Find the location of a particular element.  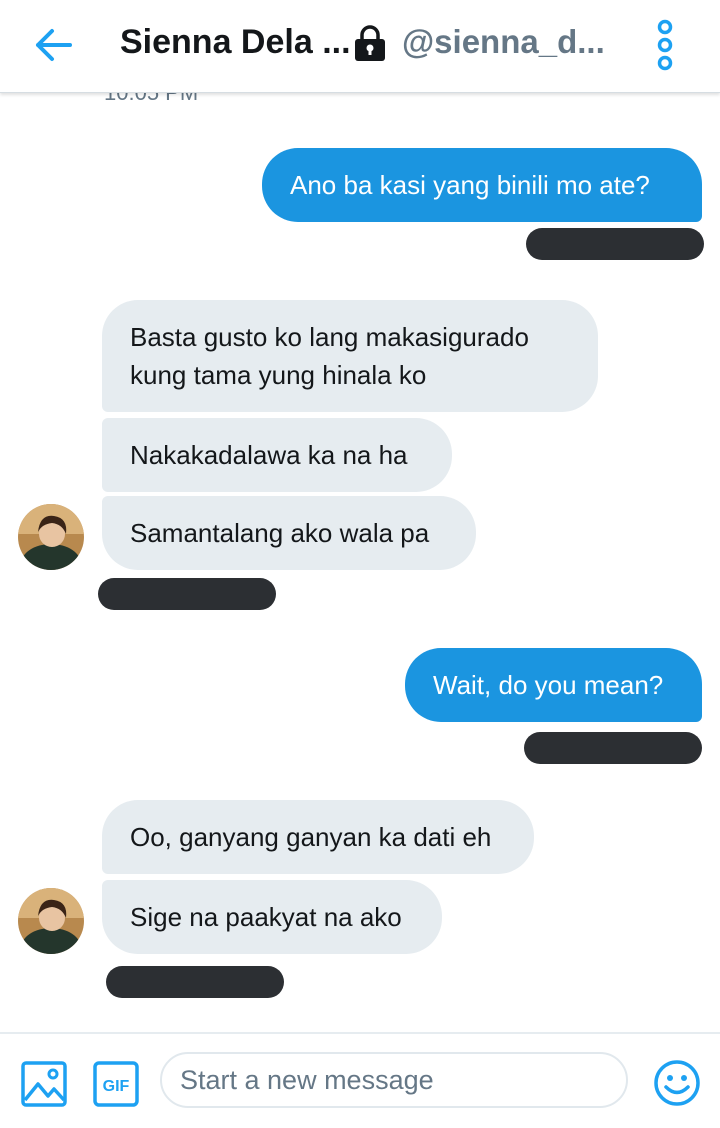

incoming-message: Samantalang ako wala pa is located at coordinates (289, 533).